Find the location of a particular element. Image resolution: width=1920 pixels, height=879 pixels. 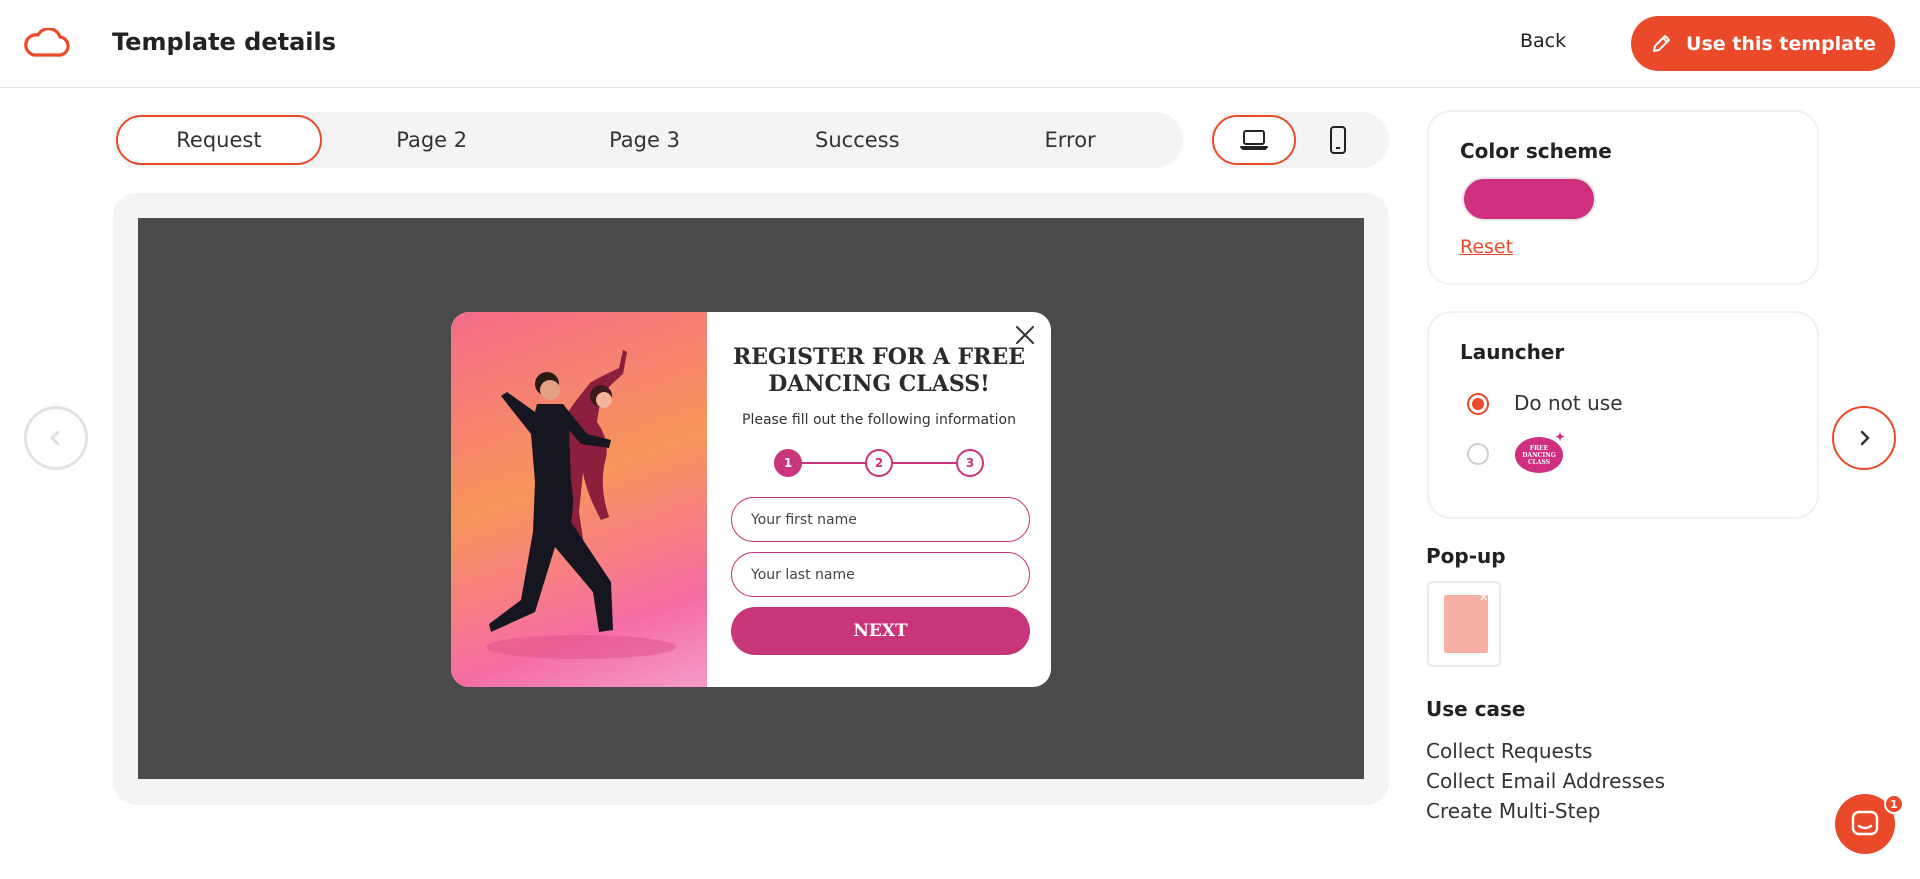

color-scheme-title: Color scheme is located at coordinates (1536, 151).